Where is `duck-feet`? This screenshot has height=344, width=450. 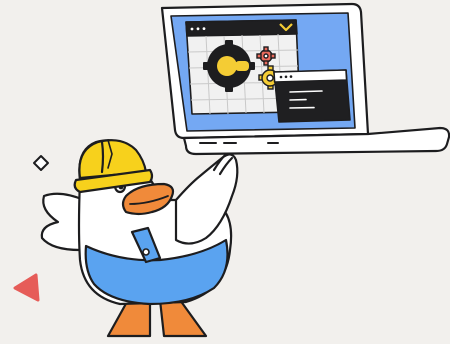 duck-feet is located at coordinates (157, 318).